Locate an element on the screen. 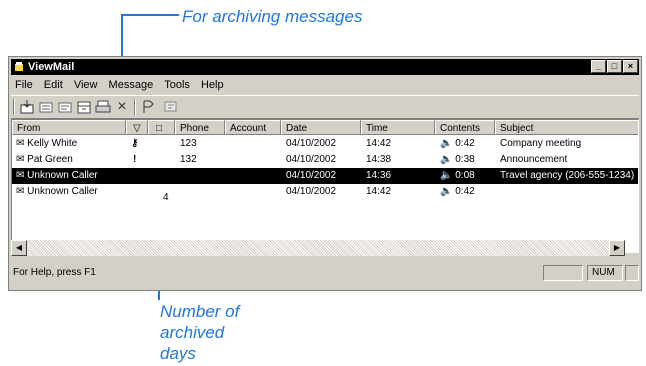 The image size is (646, 366). title-bar: ViewMail _ □ × is located at coordinates (325, 67).